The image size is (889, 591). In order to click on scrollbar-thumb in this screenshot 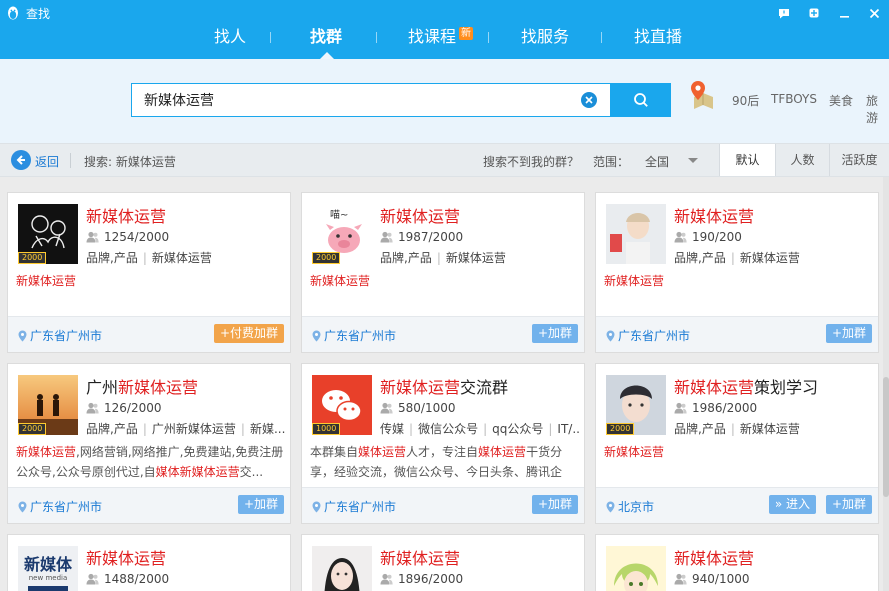, I will do `click(886, 437)`.